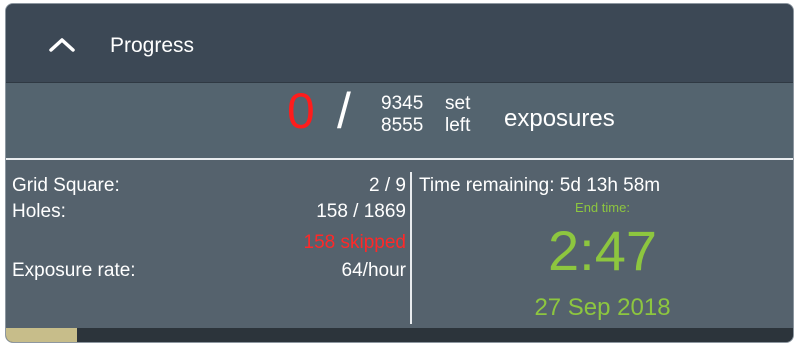 This screenshot has width=800, height=344. What do you see at coordinates (66, 185) in the screenshot?
I see `grid-square-label: Grid Square:` at bounding box center [66, 185].